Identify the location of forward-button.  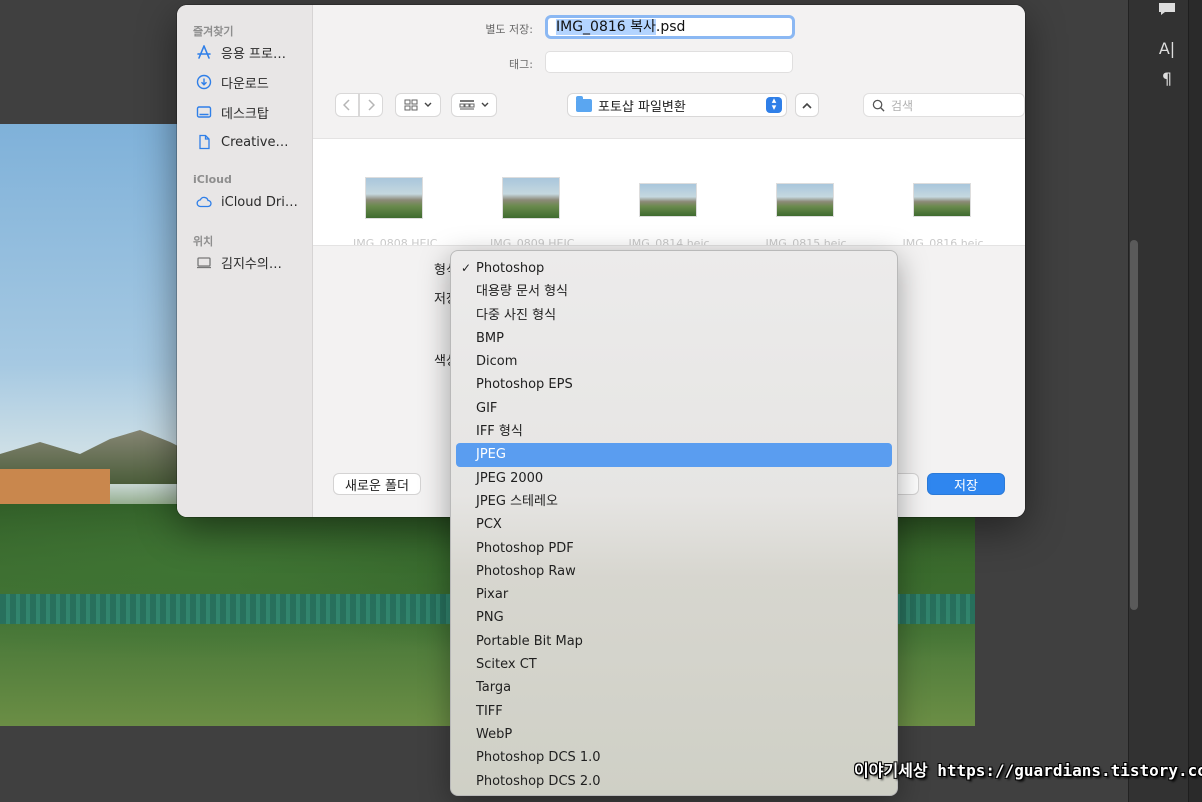
(371, 105).